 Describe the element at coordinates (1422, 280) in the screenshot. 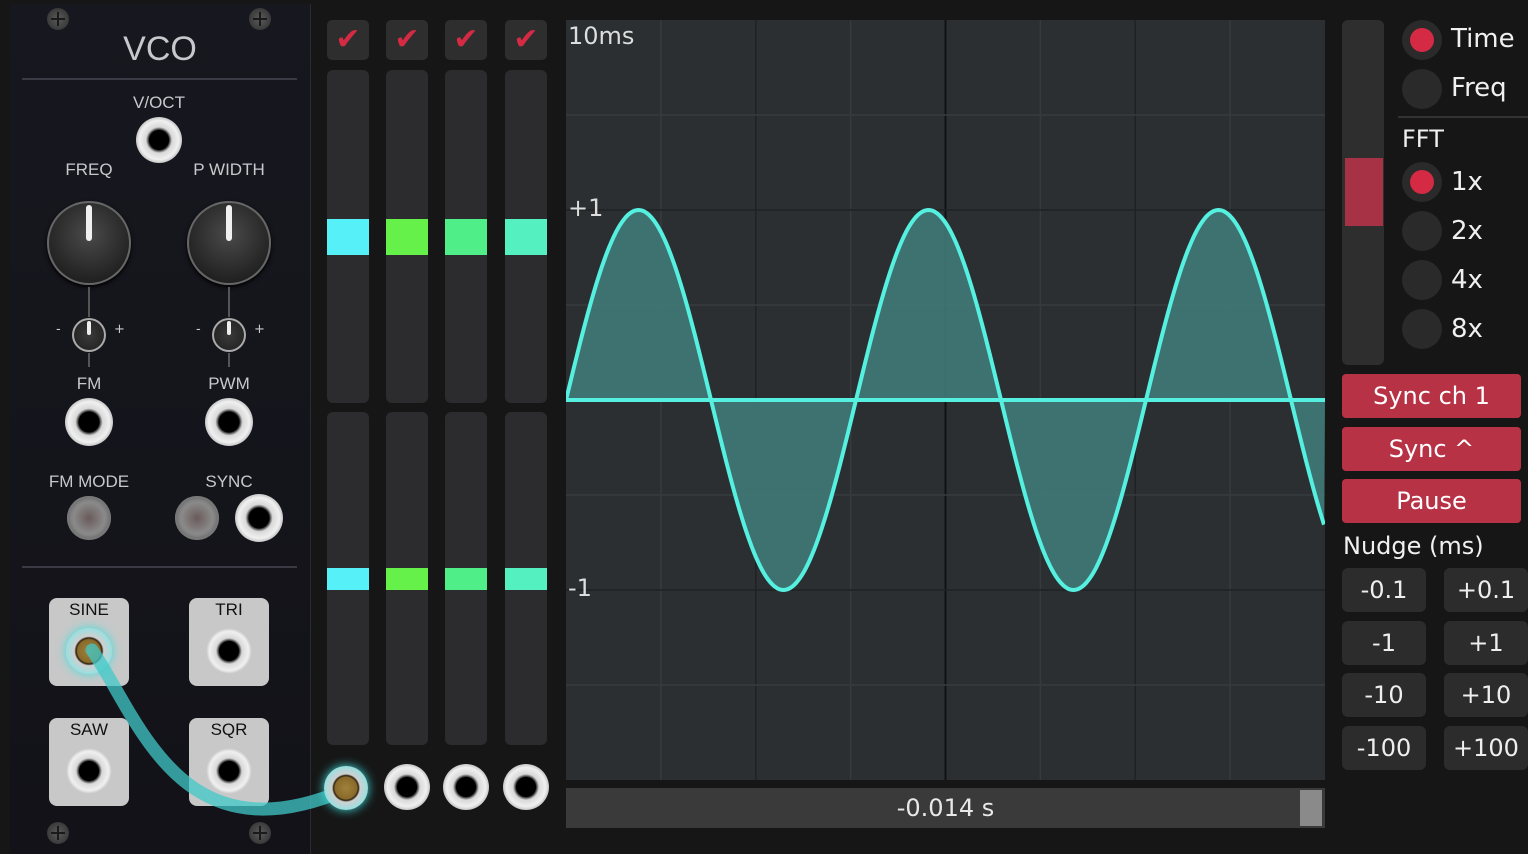

I see `radio-fft-4x` at that location.